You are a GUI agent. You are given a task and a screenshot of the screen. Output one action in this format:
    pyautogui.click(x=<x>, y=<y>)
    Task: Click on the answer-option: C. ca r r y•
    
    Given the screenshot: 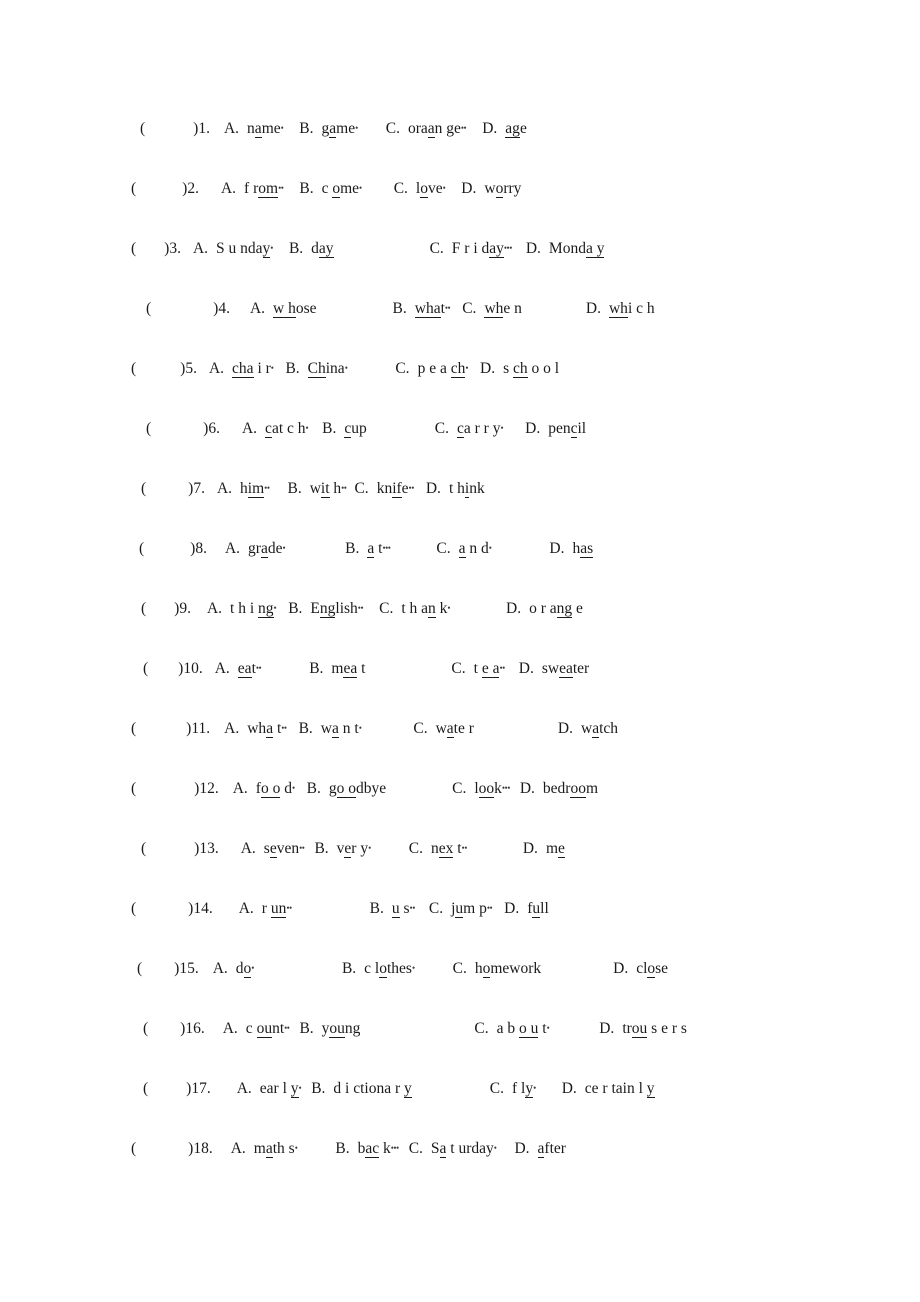 What is the action you would take?
    pyautogui.click(x=469, y=429)
    